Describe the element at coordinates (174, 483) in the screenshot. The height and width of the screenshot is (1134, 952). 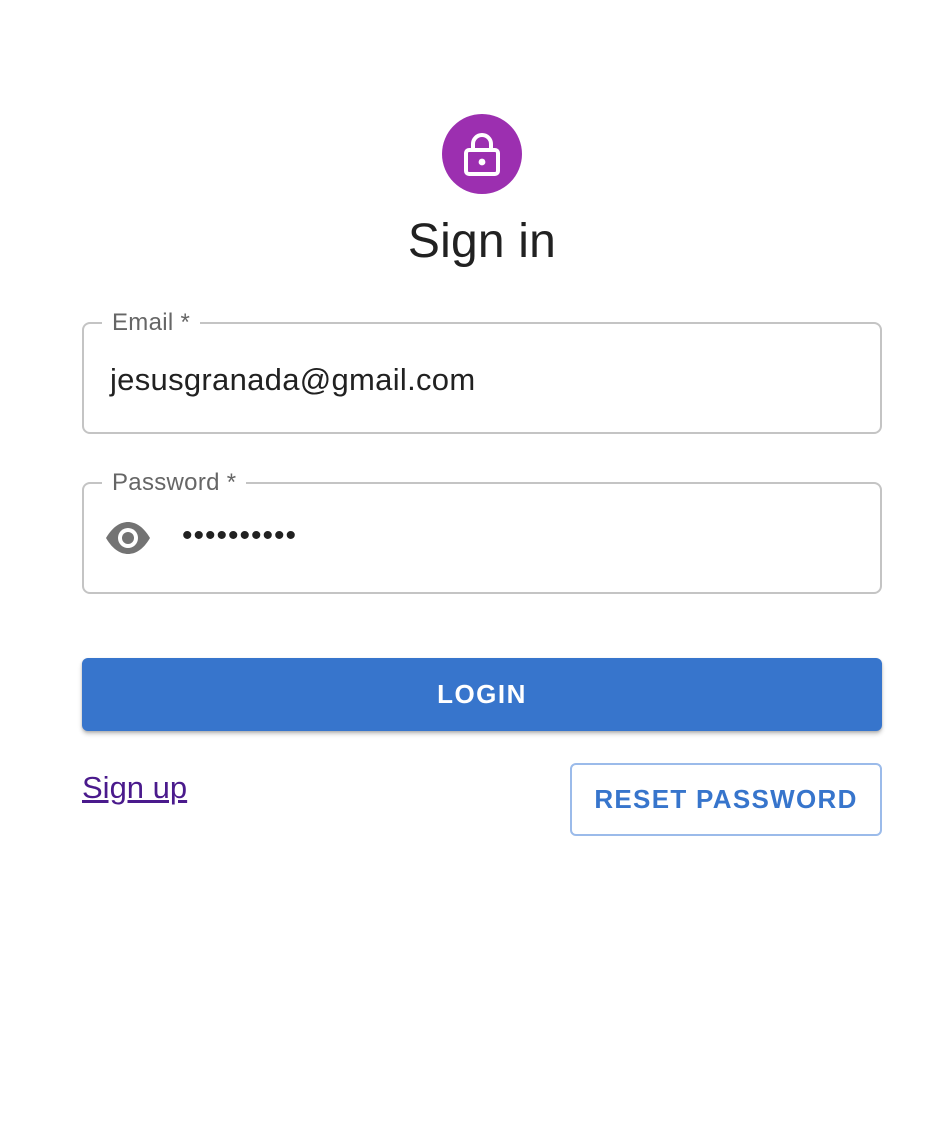
I see `password-label: Password *` at that location.